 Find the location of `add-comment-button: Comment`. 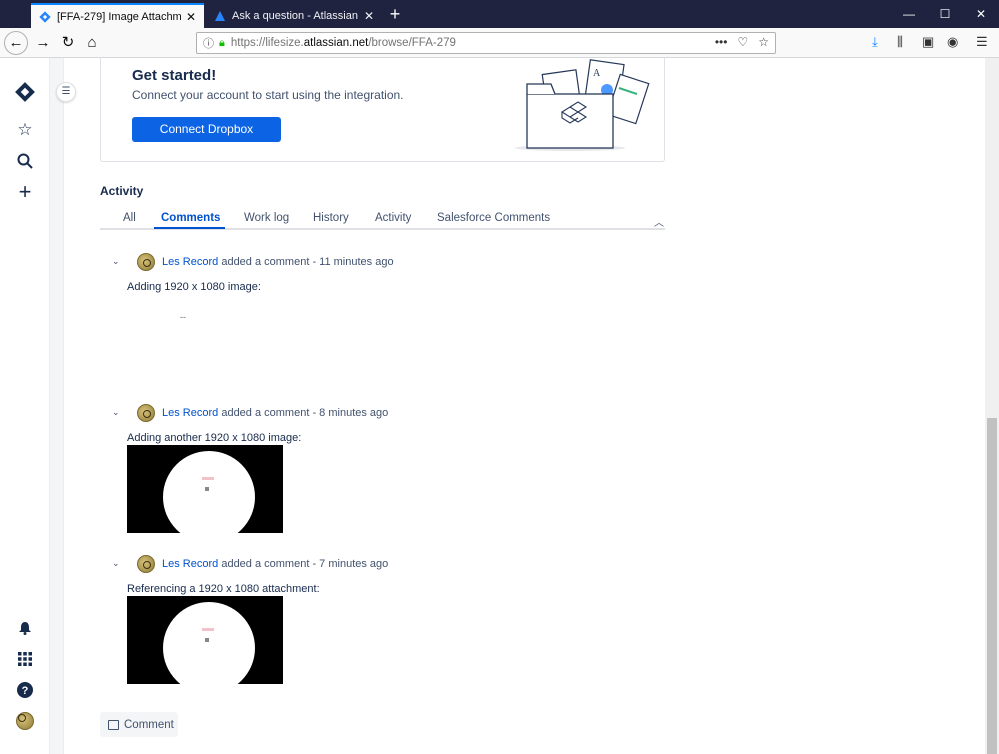

add-comment-button: Comment is located at coordinates (139, 724).